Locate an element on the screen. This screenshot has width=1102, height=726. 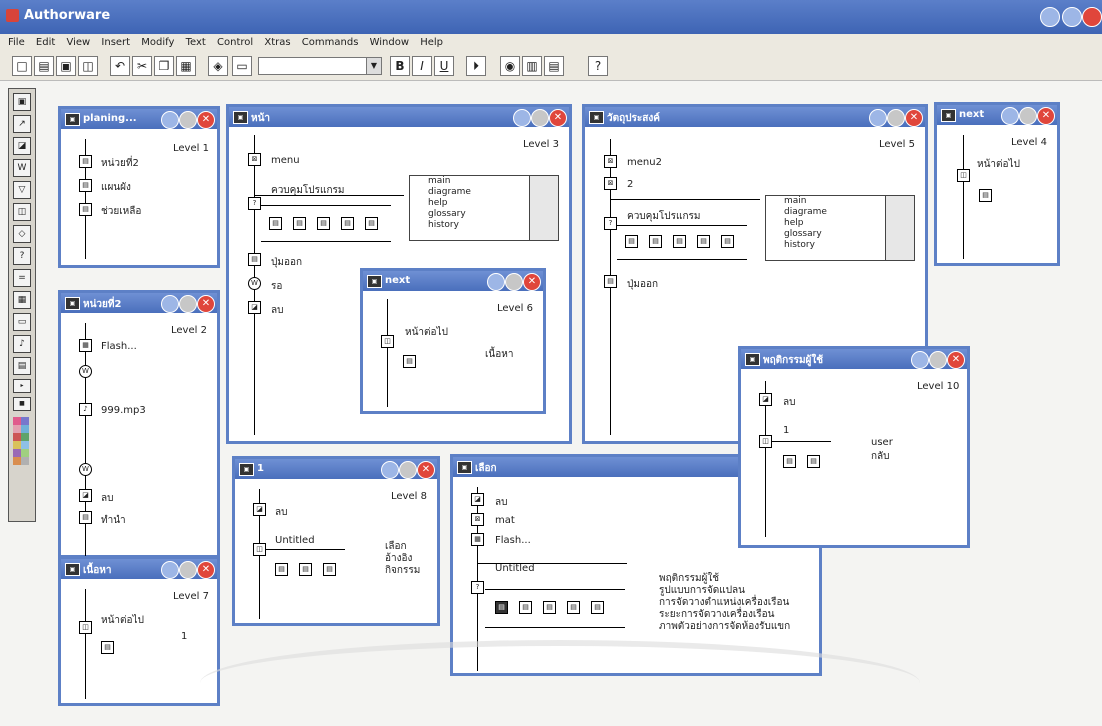
style-combo: ▼ is located at coordinates (320, 66).